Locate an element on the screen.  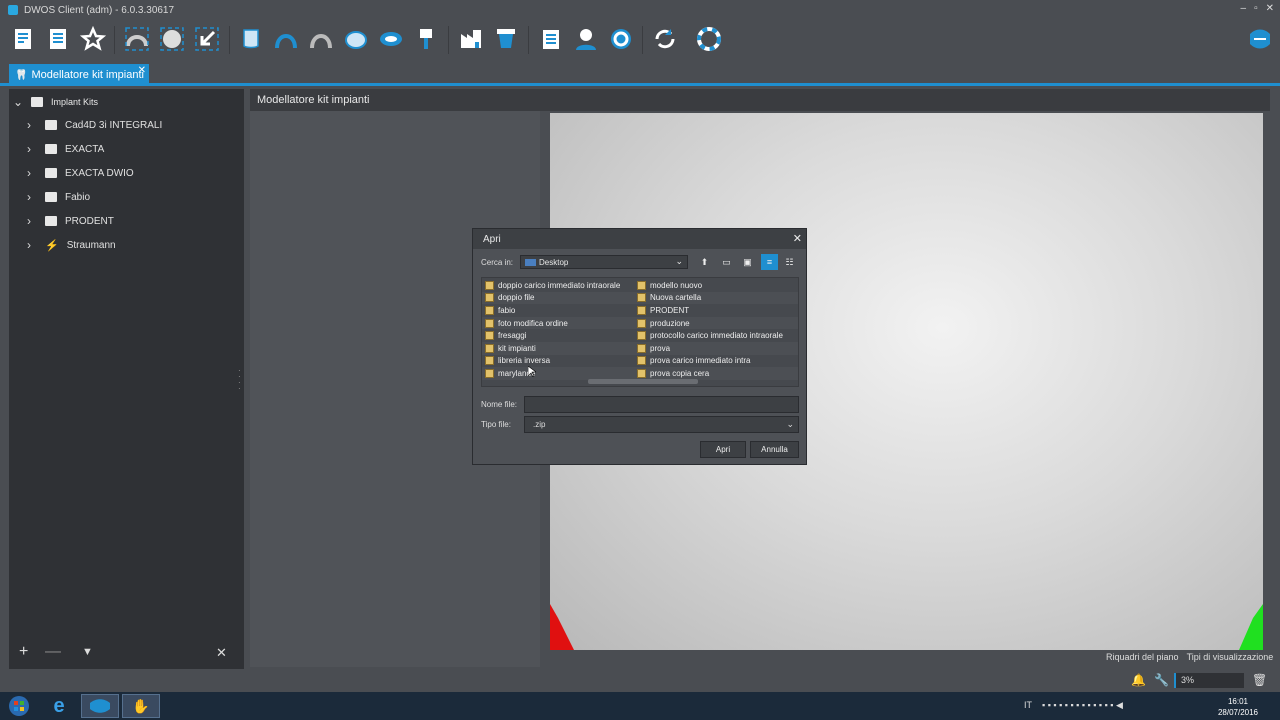
tree-item-straumann: › ⚡ Straumann is located at coordinates (71, 245).